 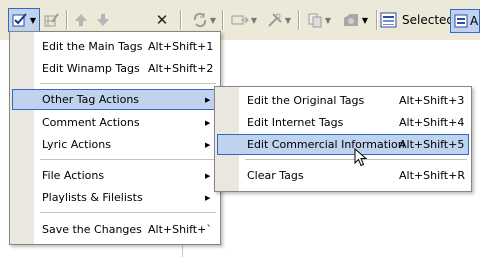 I want to click on menu-item-shortcut: Alt+Shift+1, so click(x=181, y=46).